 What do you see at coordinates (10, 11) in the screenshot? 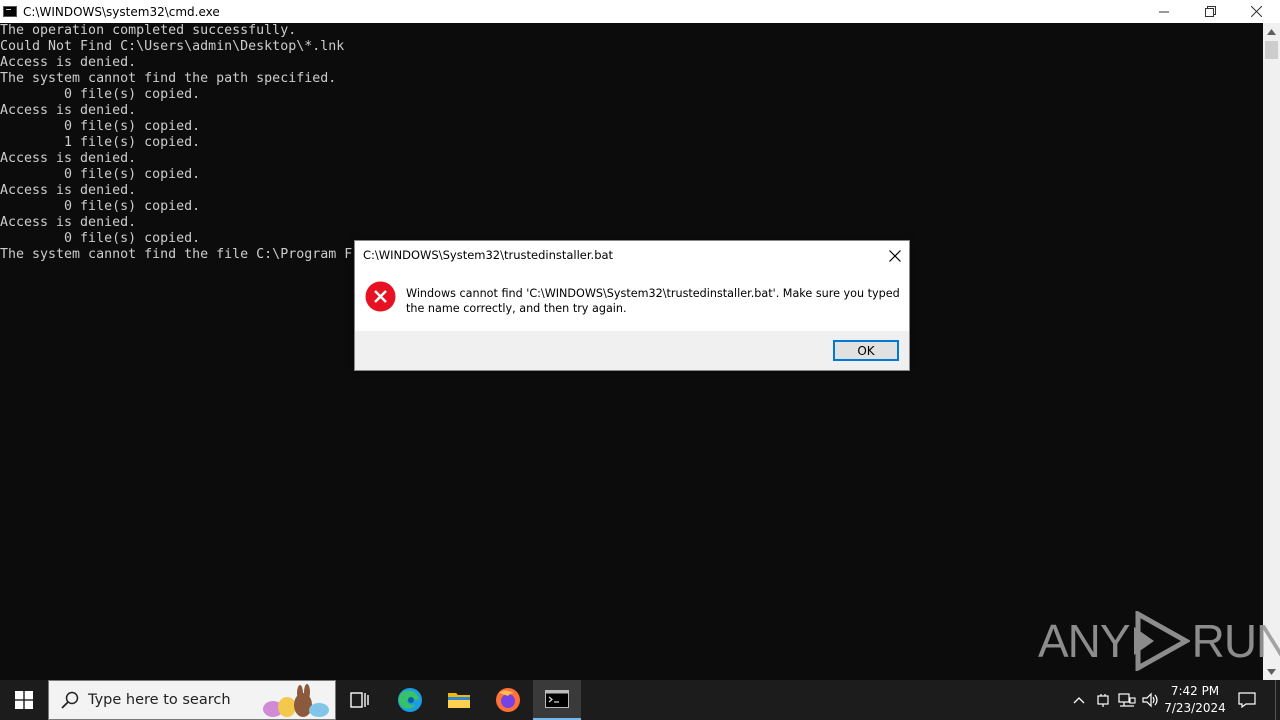
I see `cmd-app-icon` at bounding box center [10, 11].